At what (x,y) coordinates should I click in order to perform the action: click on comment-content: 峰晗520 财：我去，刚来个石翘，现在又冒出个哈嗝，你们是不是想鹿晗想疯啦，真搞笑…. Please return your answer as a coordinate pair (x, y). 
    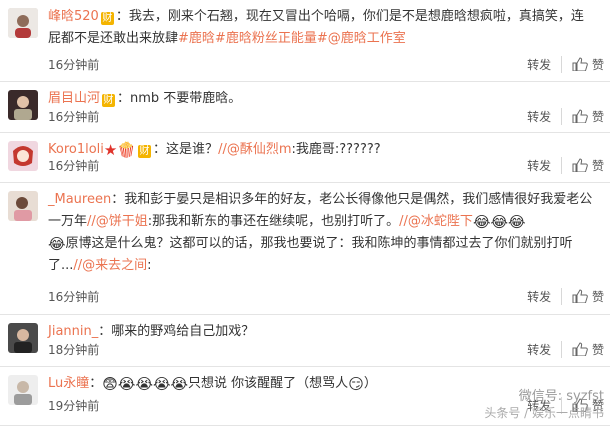
    Looking at the image, I should click on (326, 28).